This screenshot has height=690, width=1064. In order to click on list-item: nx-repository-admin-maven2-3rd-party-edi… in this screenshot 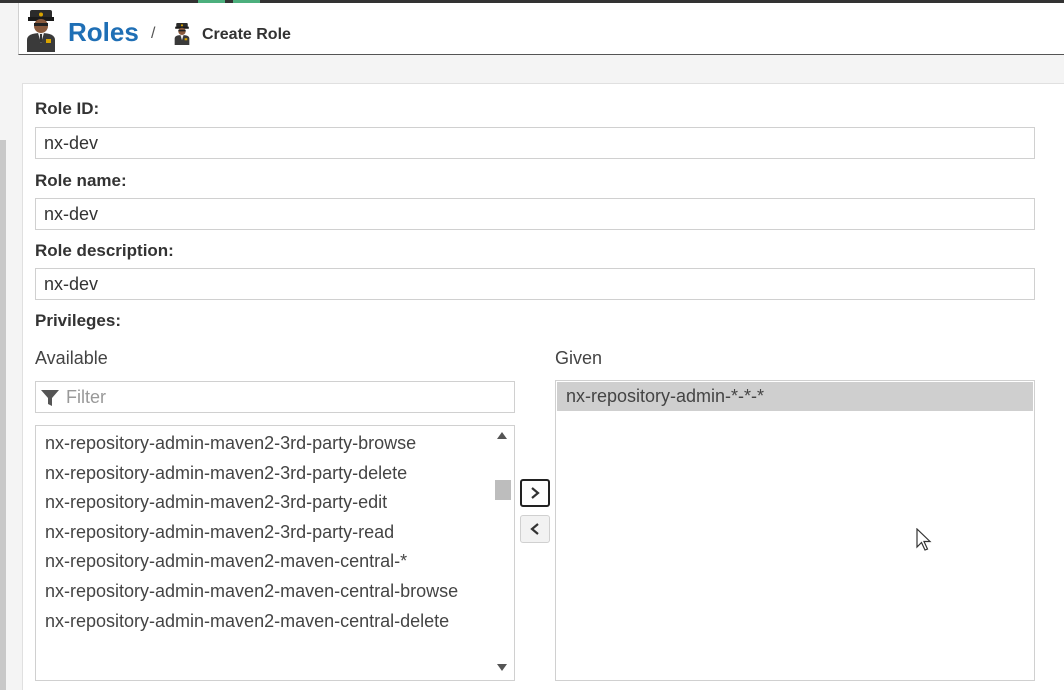, I will do `click(263, 502)`.